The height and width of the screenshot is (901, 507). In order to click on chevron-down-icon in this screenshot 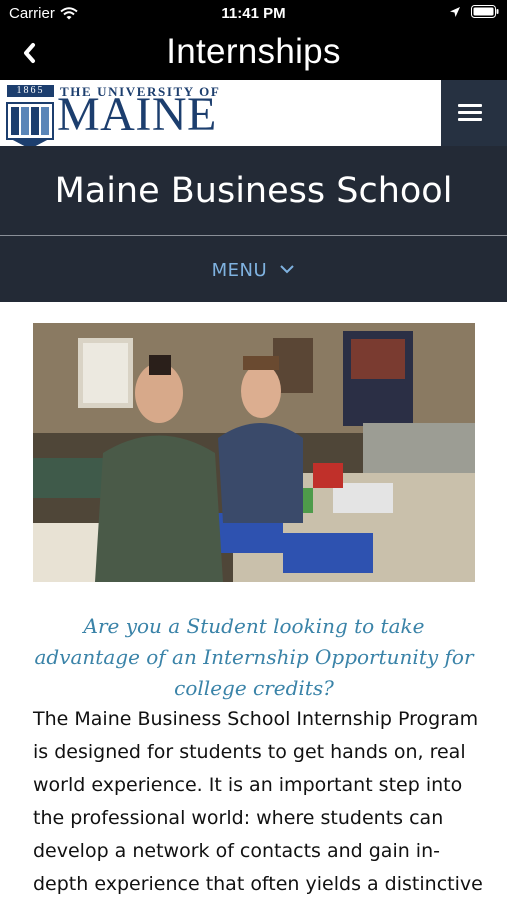, I will do `click(287, 269)`.